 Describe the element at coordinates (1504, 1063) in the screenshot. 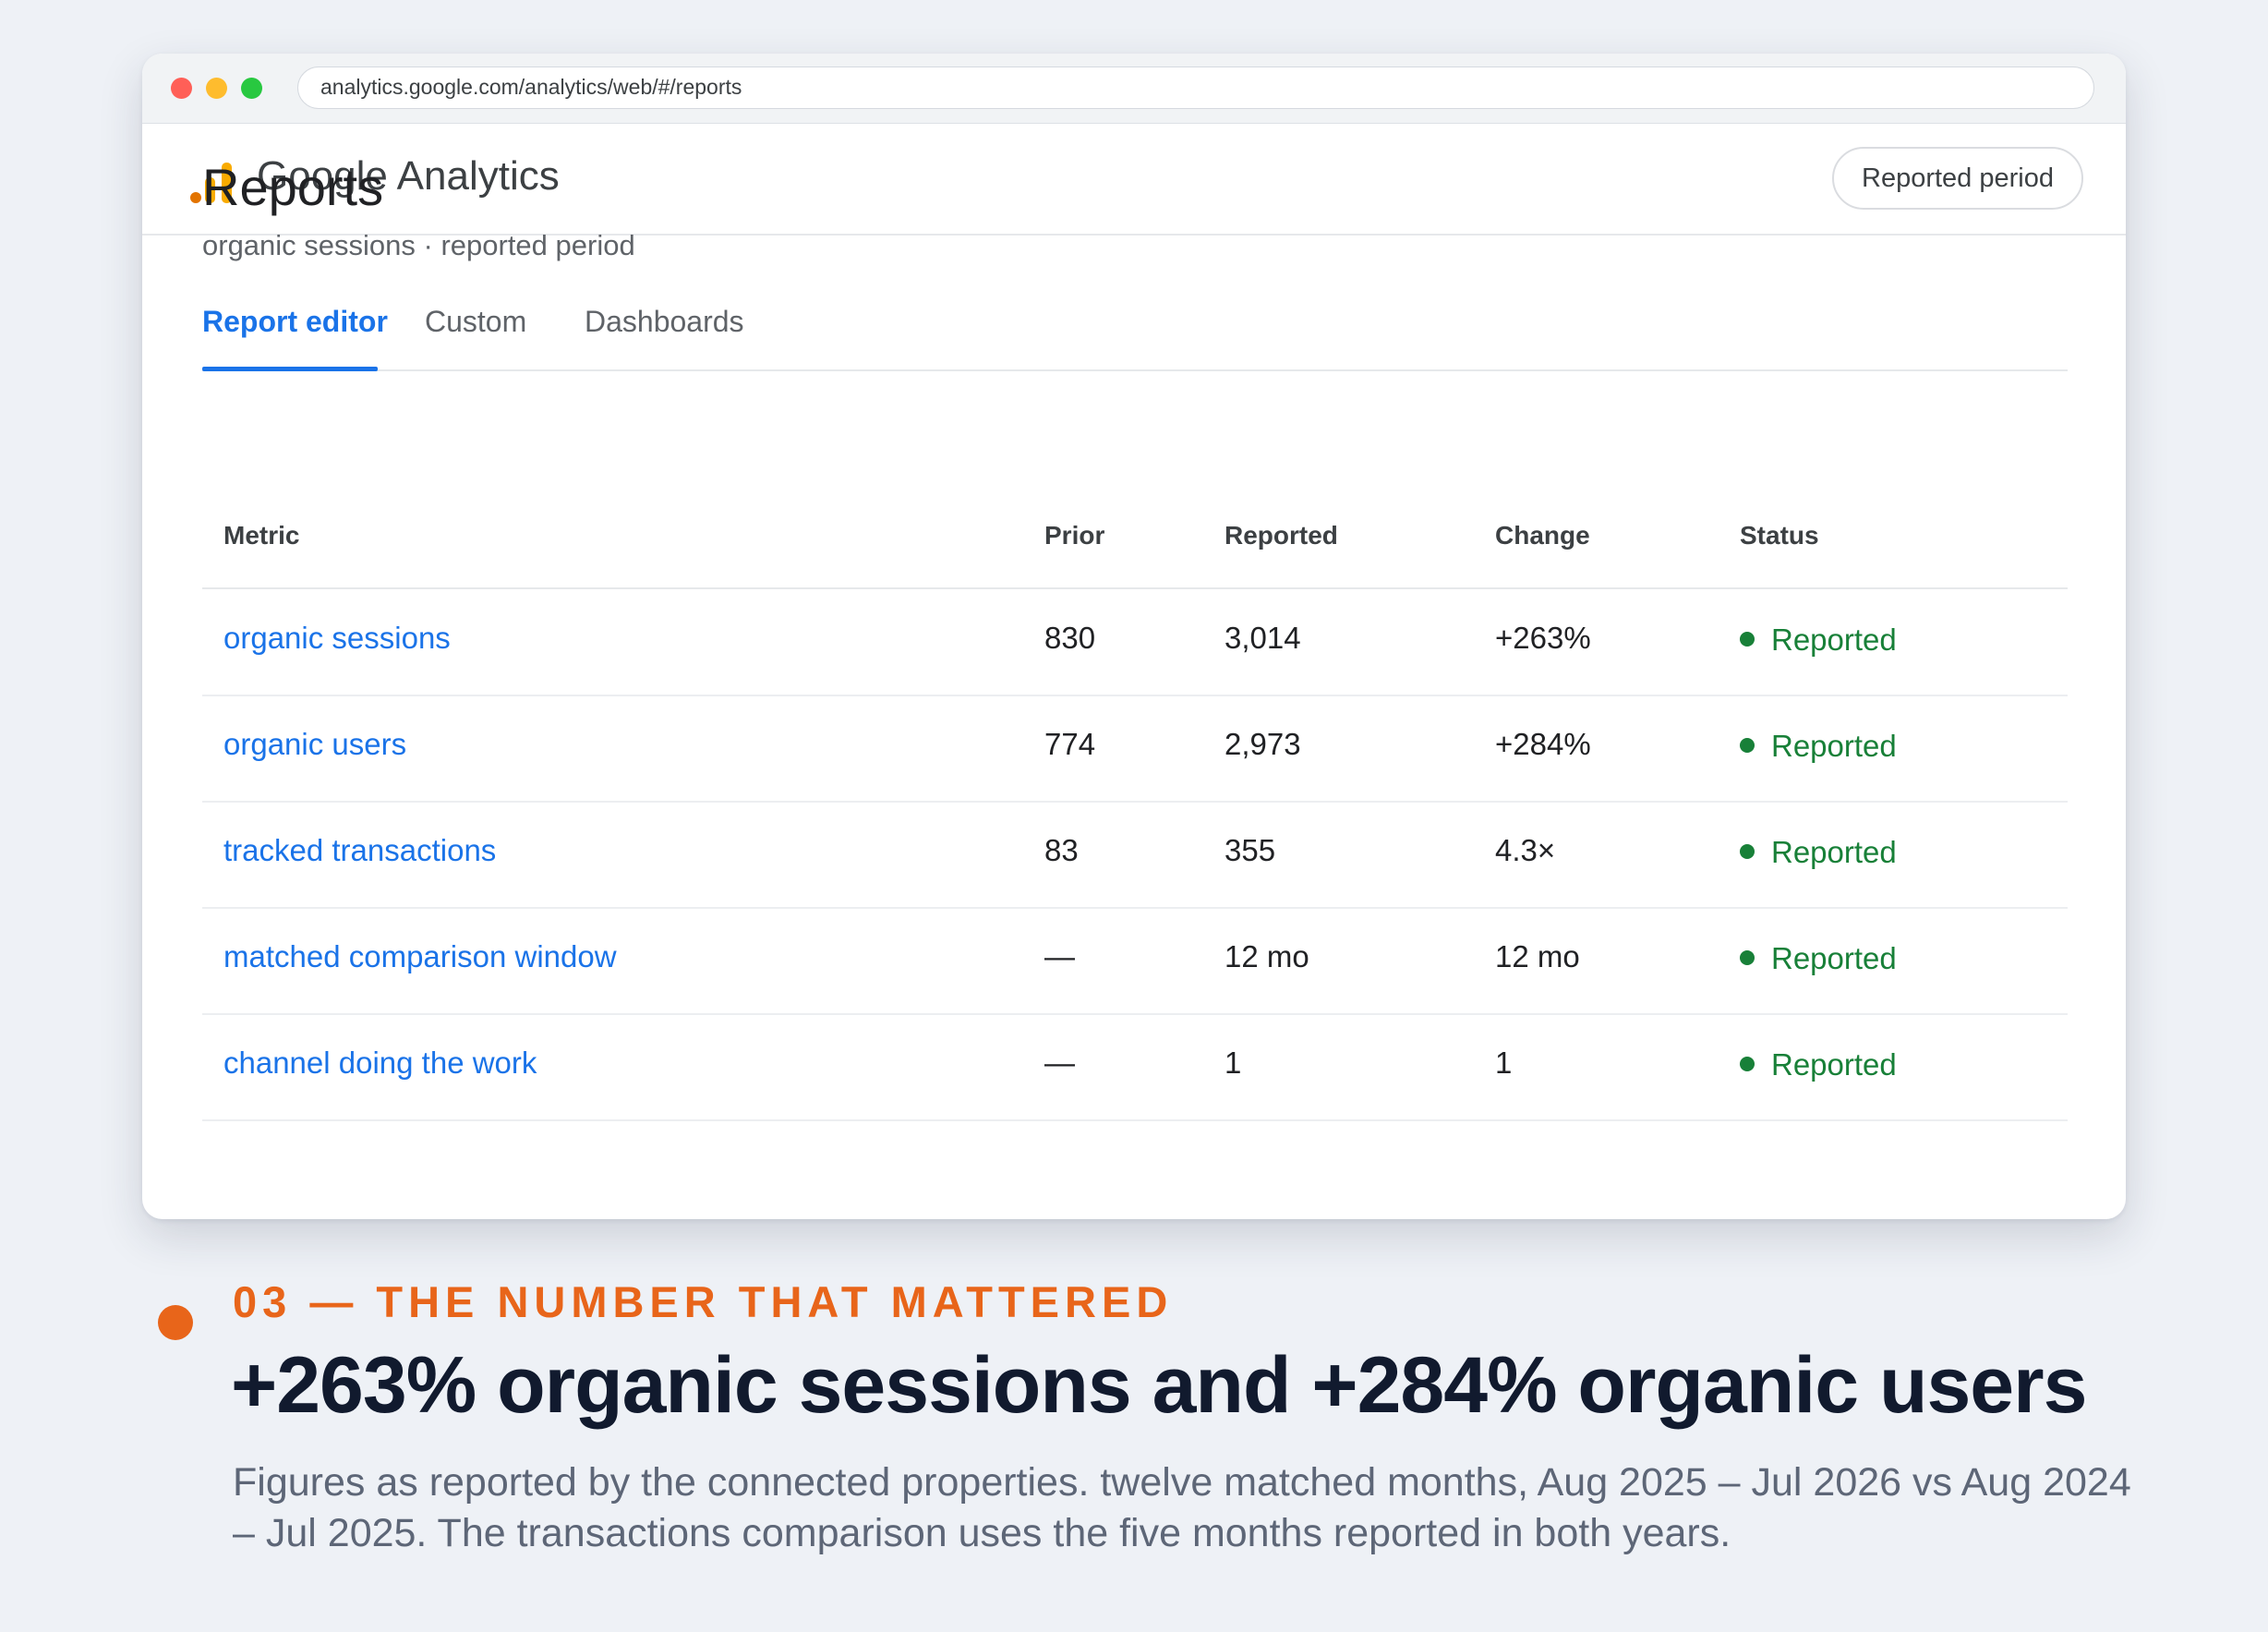

I see `change-value: 1` at that location.